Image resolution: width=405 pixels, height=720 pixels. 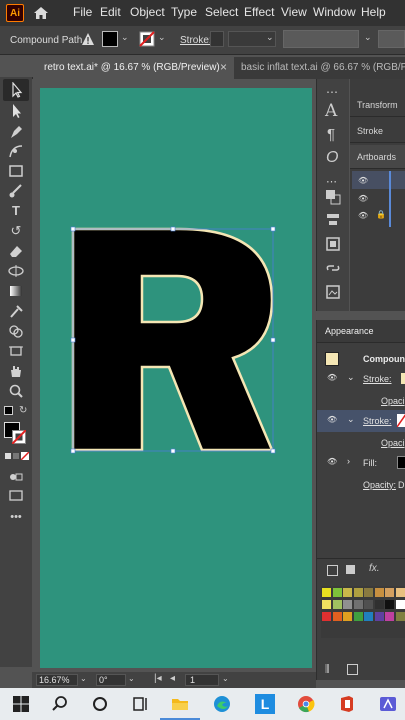 What do you see at coordinates (333, 220) in the screenshot?
I see `align-panel-icon` at bounding box center [333, 220].